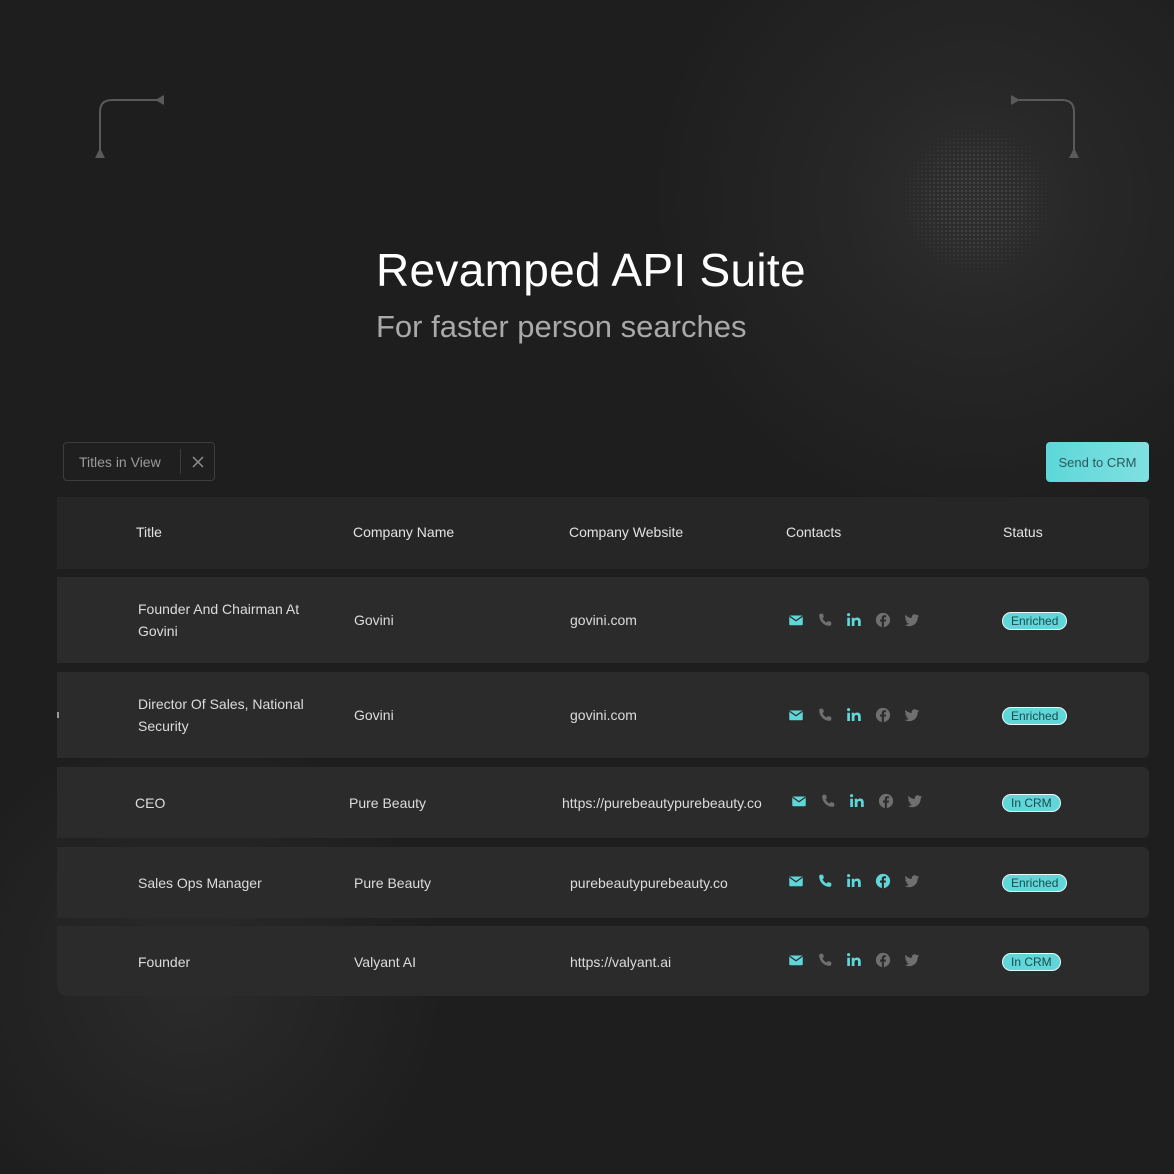  What do you see at coordinates (591, 270) in the screenshot?
I see `hero-title: Revamped API Suite` at bounding box center [591, 270].